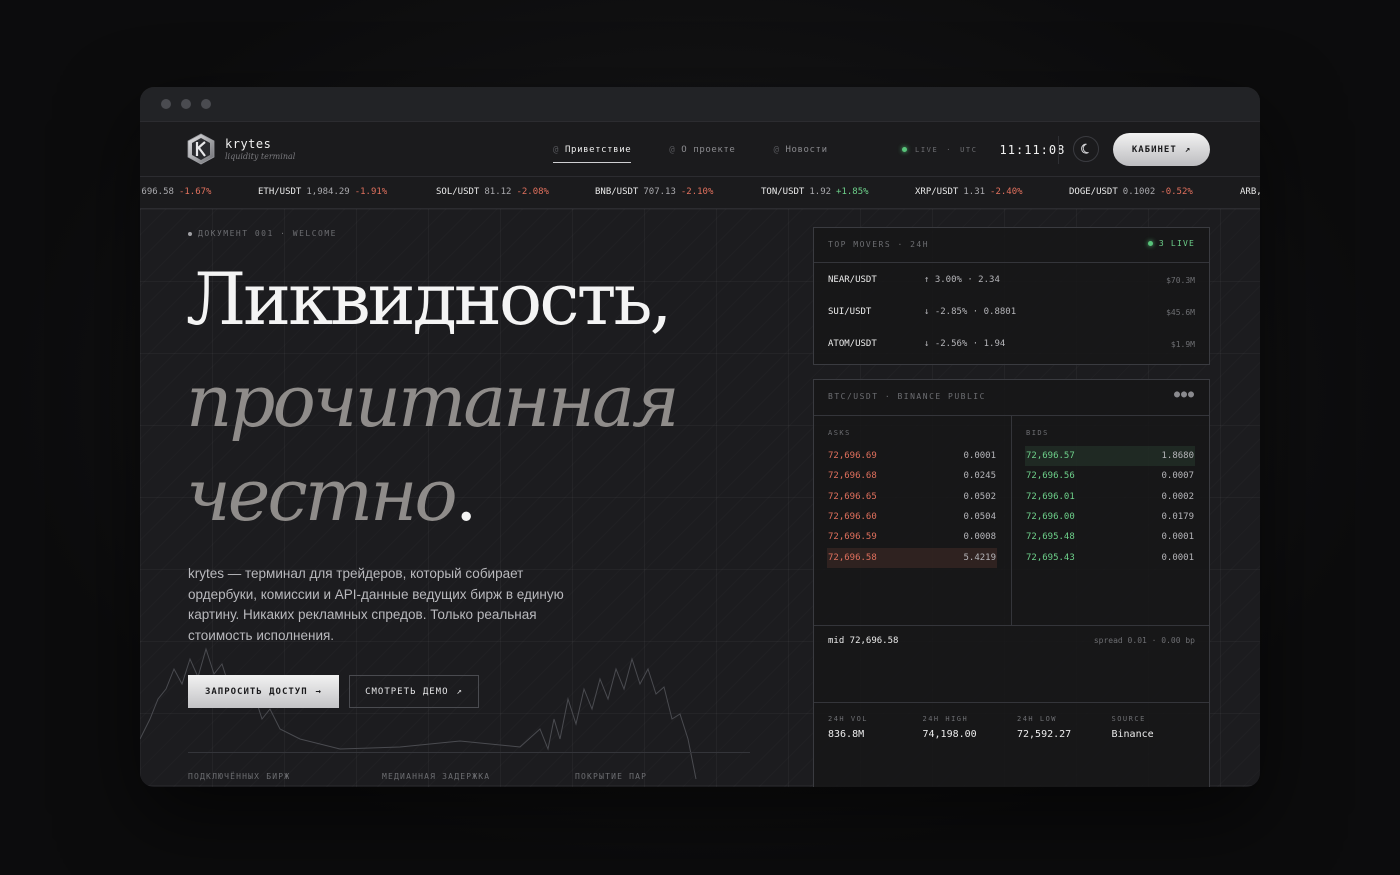 The width and height of the screenshot is (1400, 875). Describe the element at coordinates (1110, 517) in the screenshot. I see `bid-row: 72,696.00 0.0179` at that location.